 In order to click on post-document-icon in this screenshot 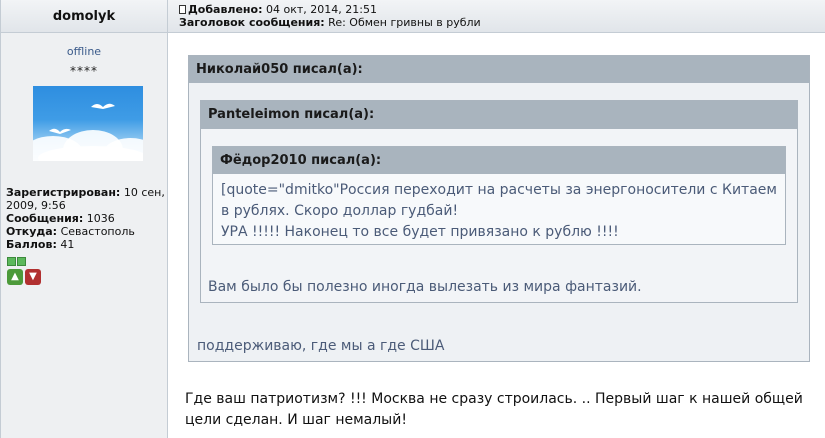, I will do `click(182, 9)`.